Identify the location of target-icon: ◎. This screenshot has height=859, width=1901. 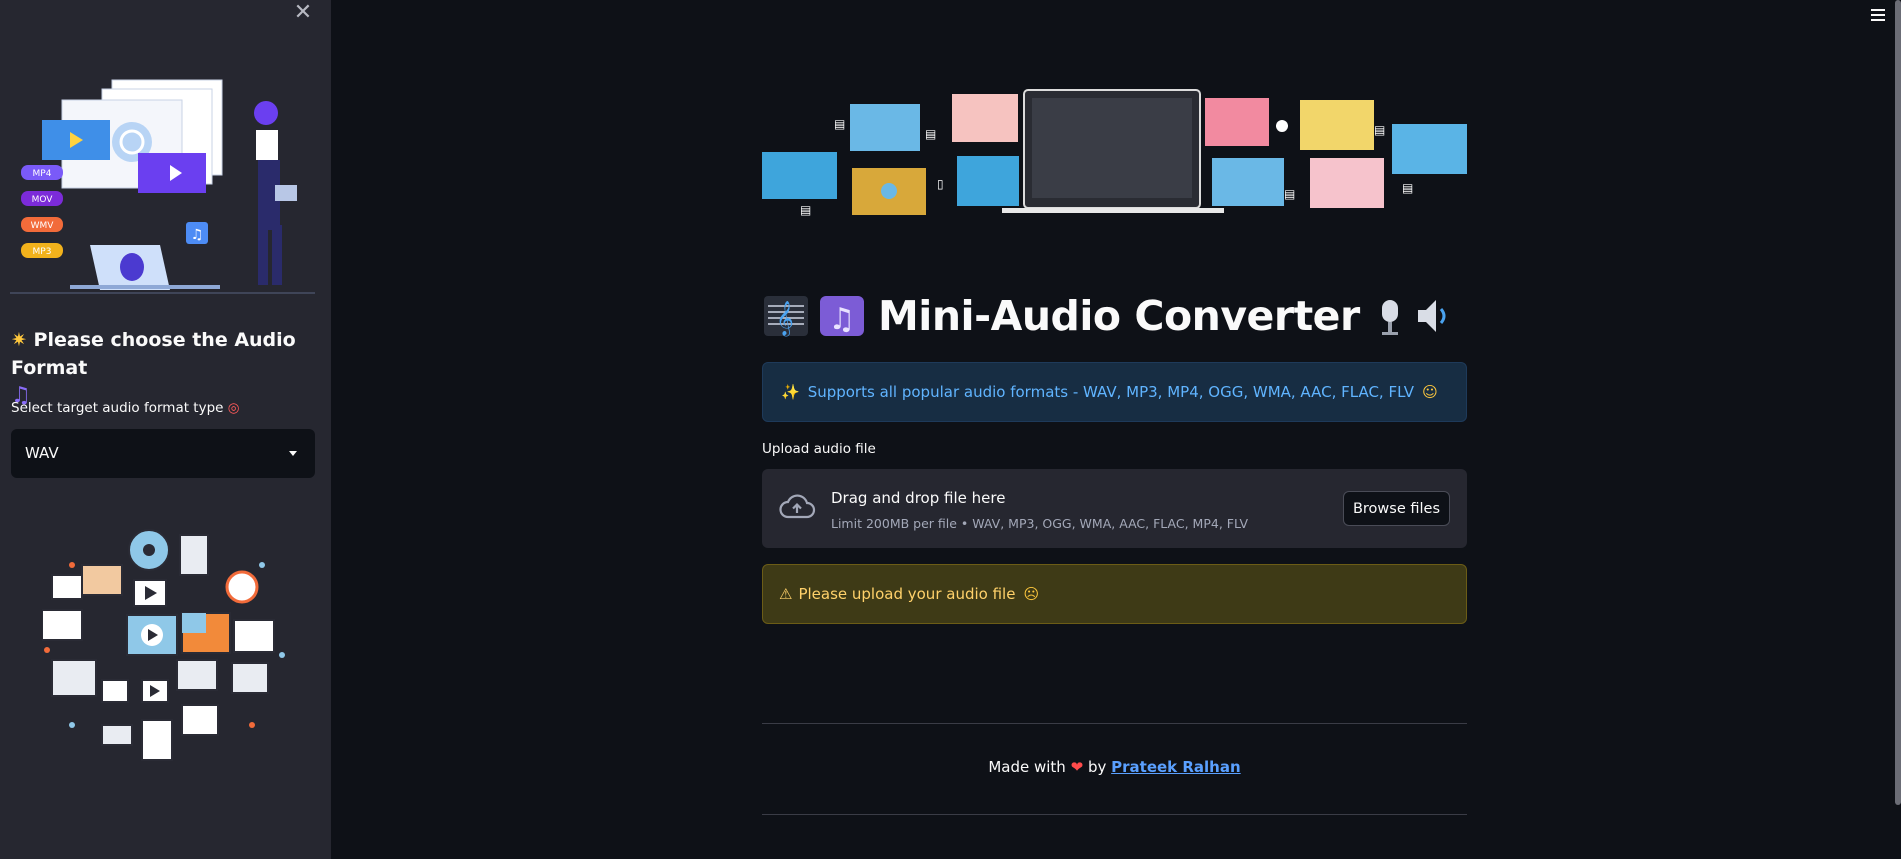
(233, 408).